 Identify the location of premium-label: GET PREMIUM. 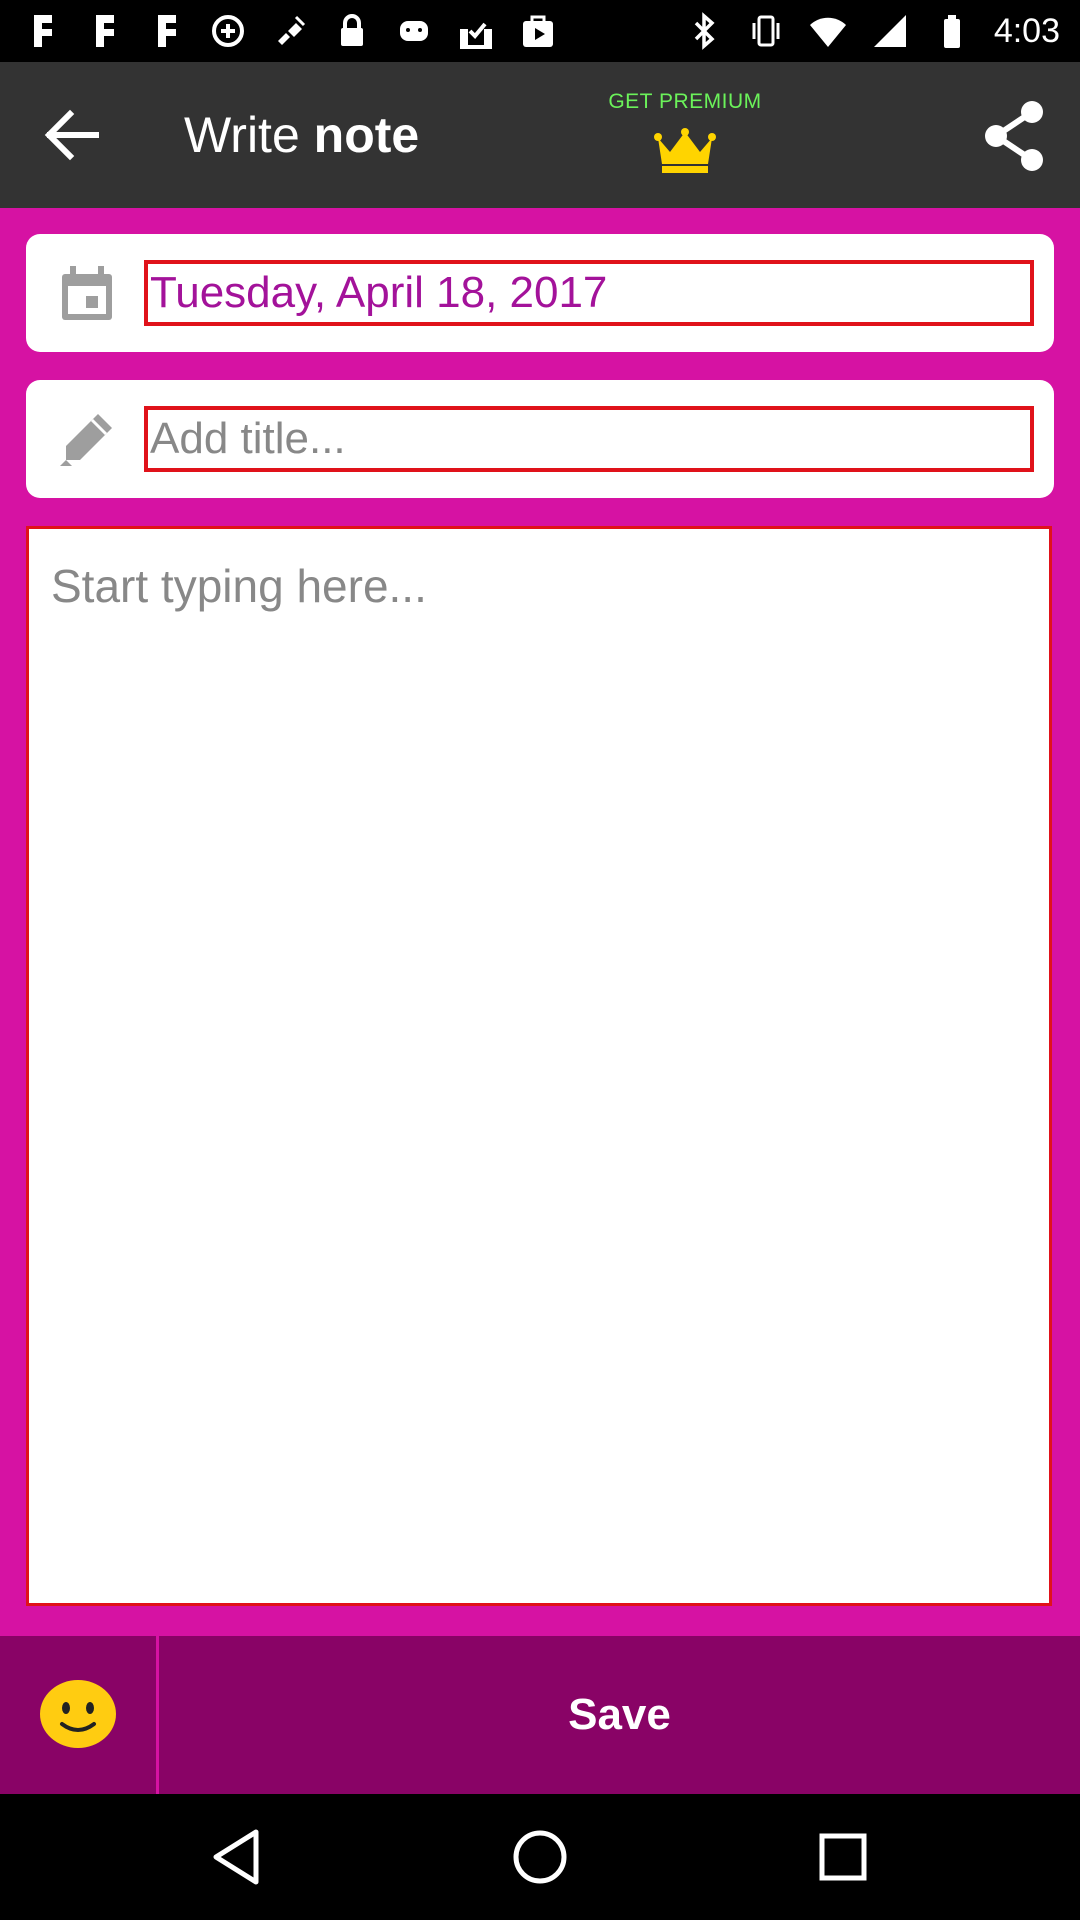
(685, 101).